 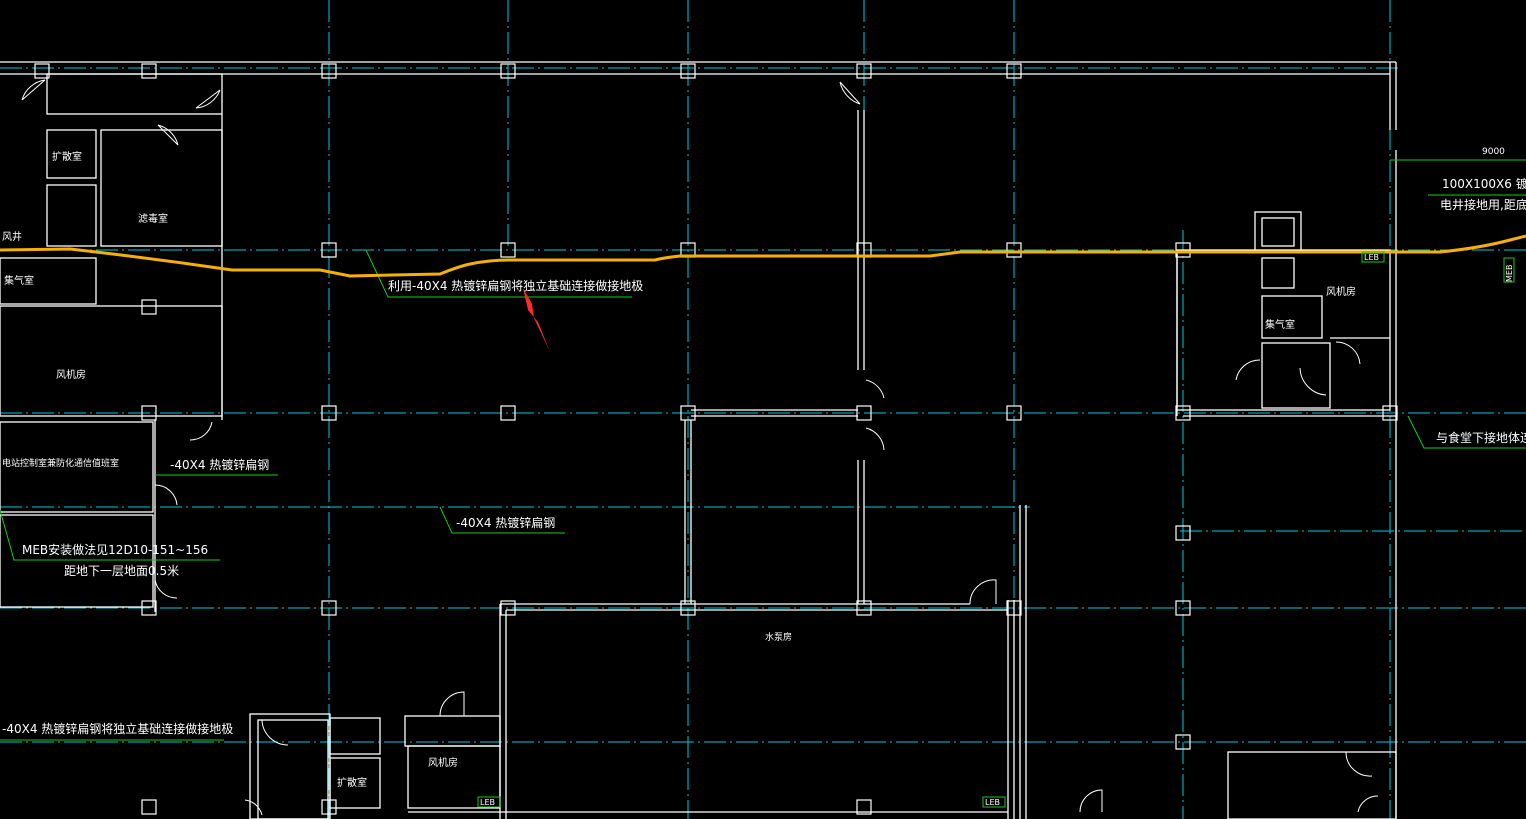 What do you see at coordinates (1280, 324) in the screenshot?
I see `room-gas-collect-2: 集气室` at bounding box center [1280, 324].